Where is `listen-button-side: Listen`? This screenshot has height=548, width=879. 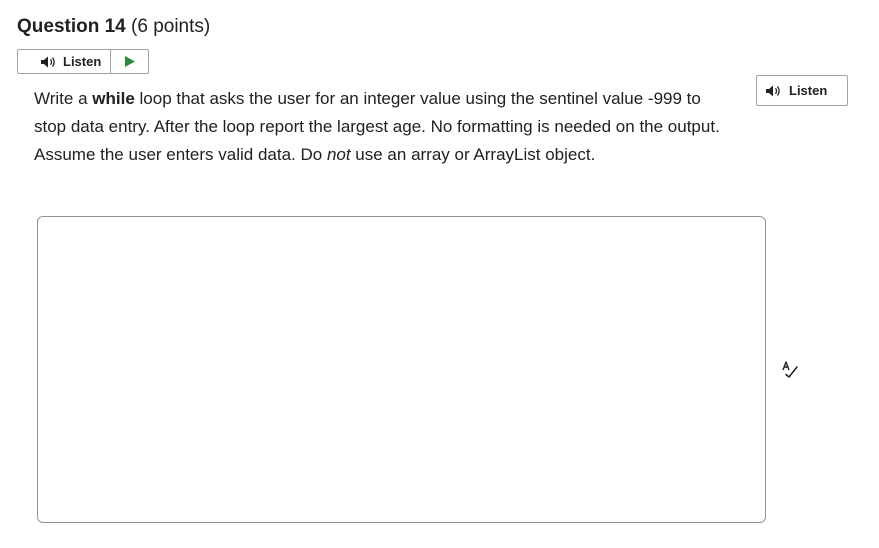
listen-button-side: Listen is located at coordinates (802, 90).